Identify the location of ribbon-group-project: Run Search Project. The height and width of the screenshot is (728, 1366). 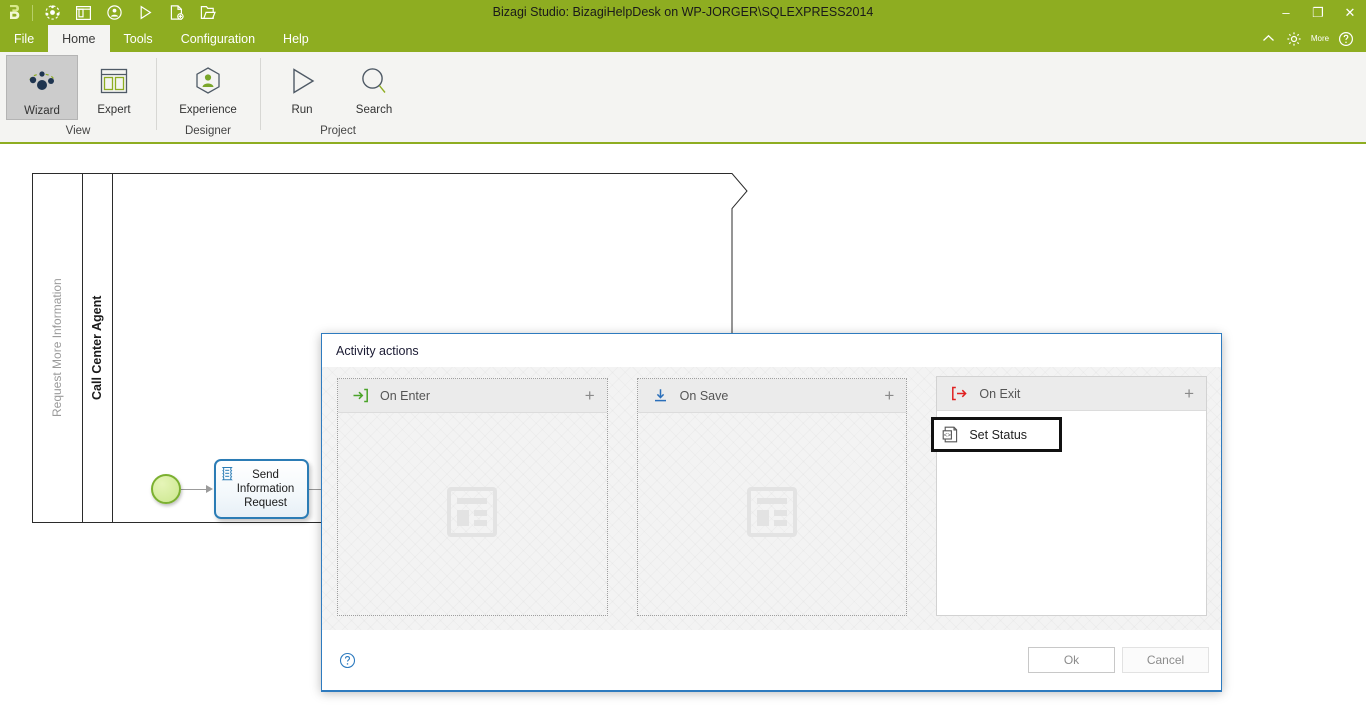
(338, 97).